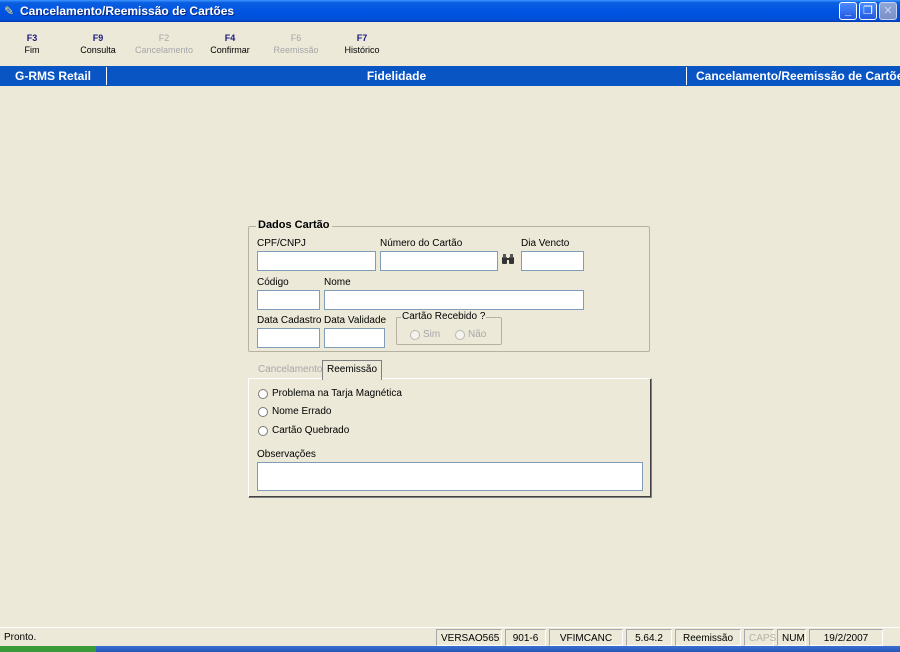 The width and height of the screenshot is (900, 652). I want to click on fkey-key: F3, so click(32, 38).